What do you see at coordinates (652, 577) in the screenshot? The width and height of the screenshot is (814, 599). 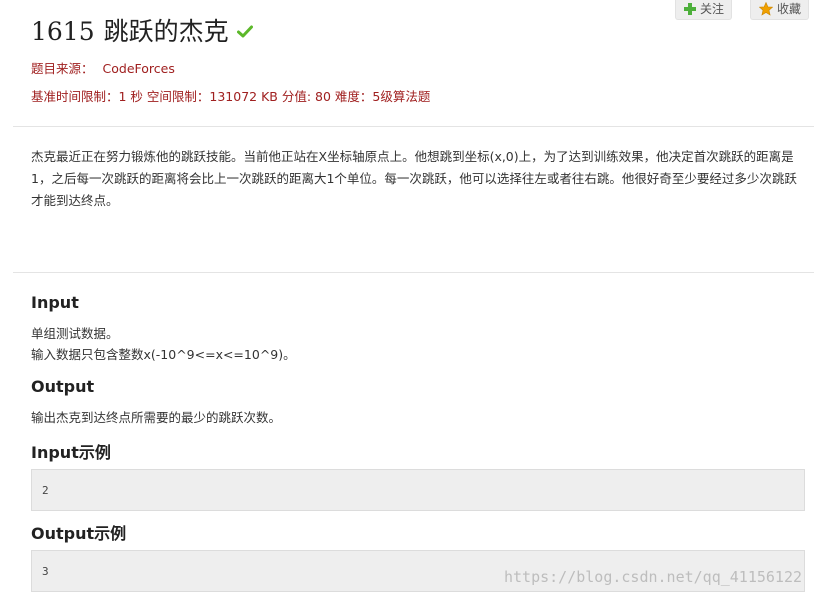 I see `watermark: https://blog.csdn.net/qq_41156122` at bounding box center [652, 577].